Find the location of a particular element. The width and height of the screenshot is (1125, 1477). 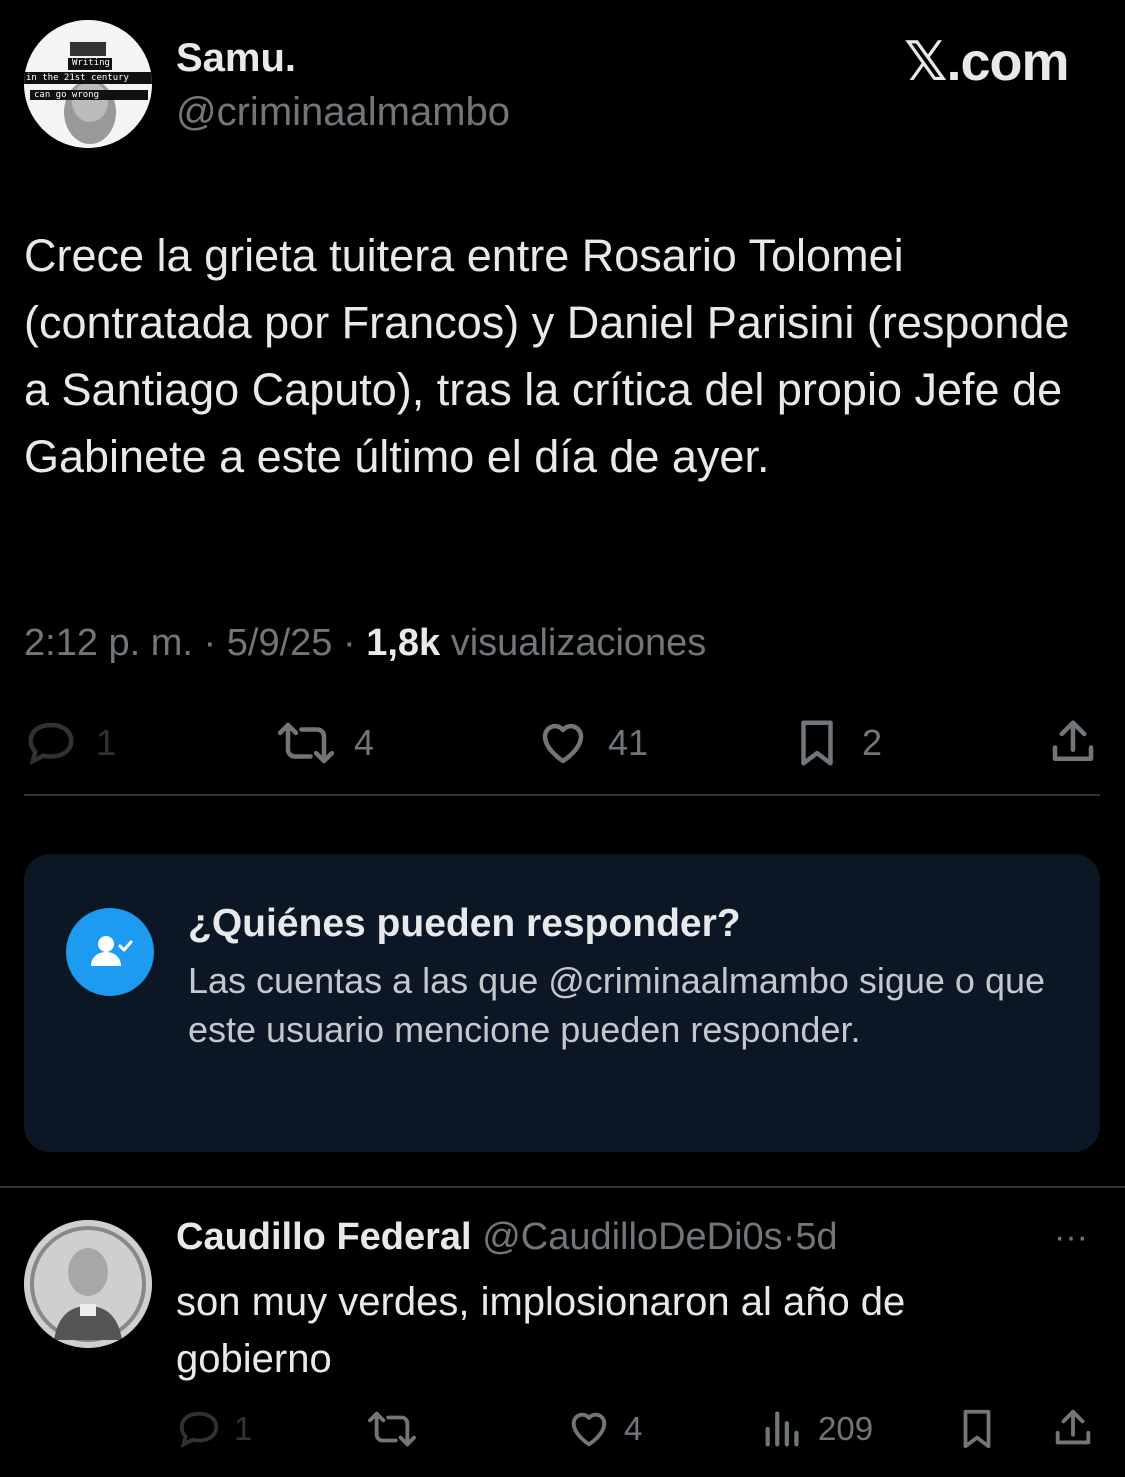

avatar-caption-3: can go wrong is located at coordinates (67, 95).